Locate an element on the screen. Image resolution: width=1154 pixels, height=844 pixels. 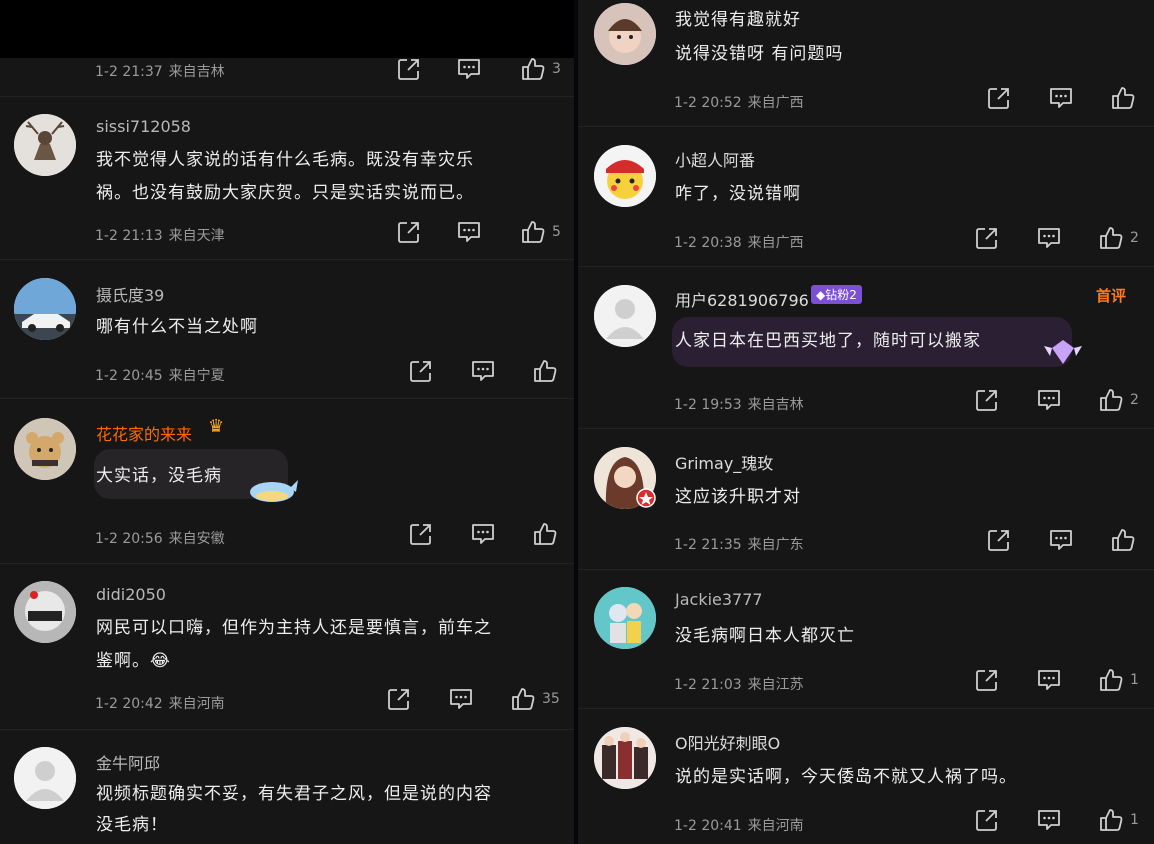
comment-text-line: 网民可以口嗨，但作为主持人还是要慎言，前车之 is located at coordinates (294, 628).